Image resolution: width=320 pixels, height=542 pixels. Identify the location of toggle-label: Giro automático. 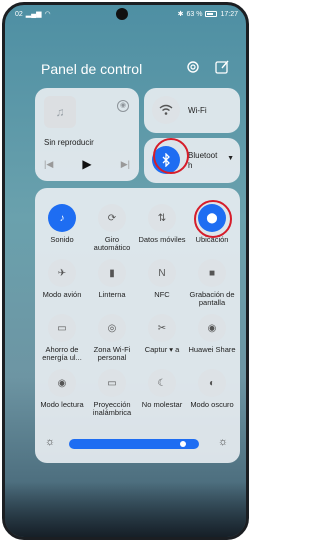
(112, 243).